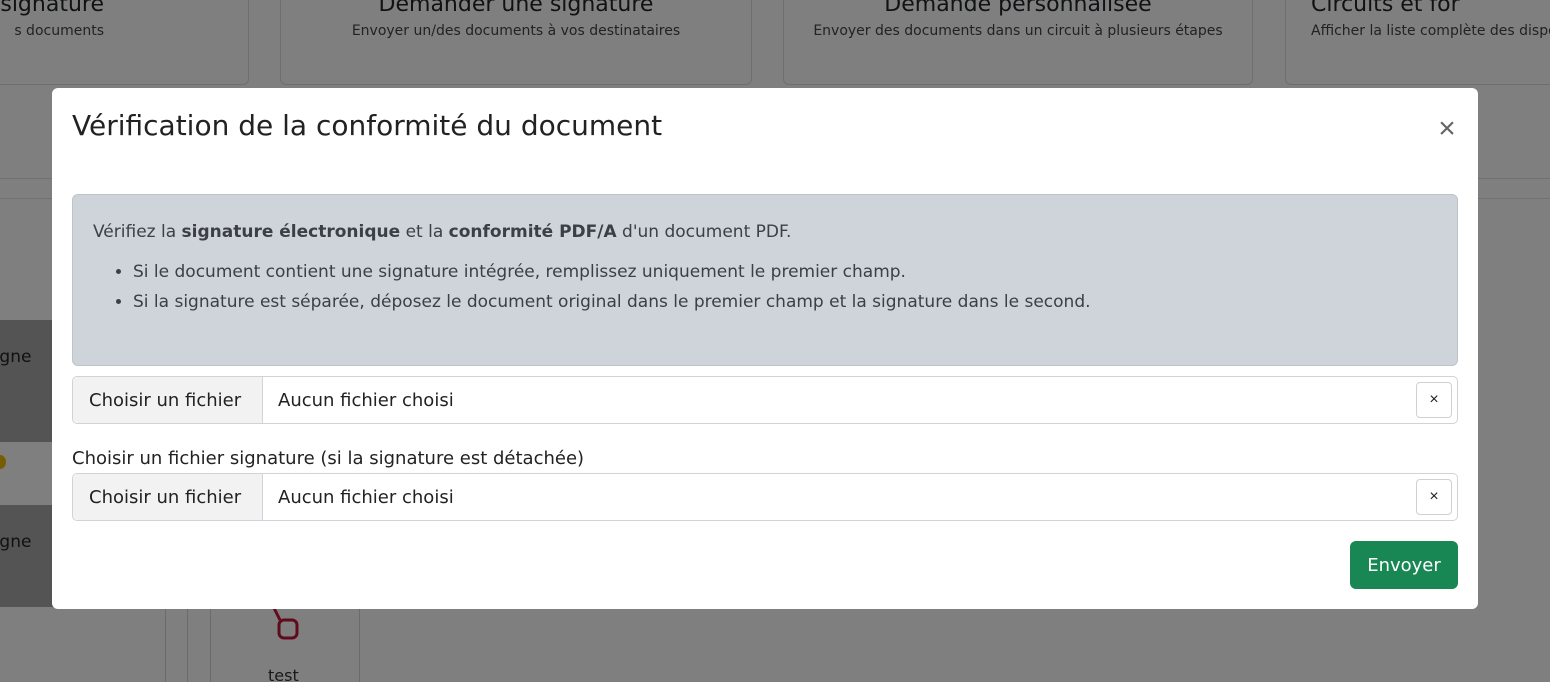  Describe the element at coordinates (1447, 129) in the screenshot. I see `close-icon: ×` at that location.